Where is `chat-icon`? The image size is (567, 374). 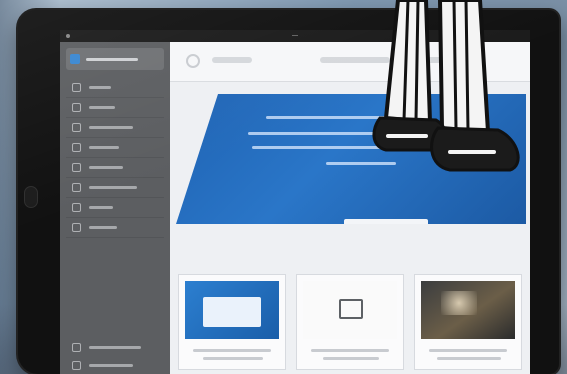
chat-icon is located at coordinates (76, 147).